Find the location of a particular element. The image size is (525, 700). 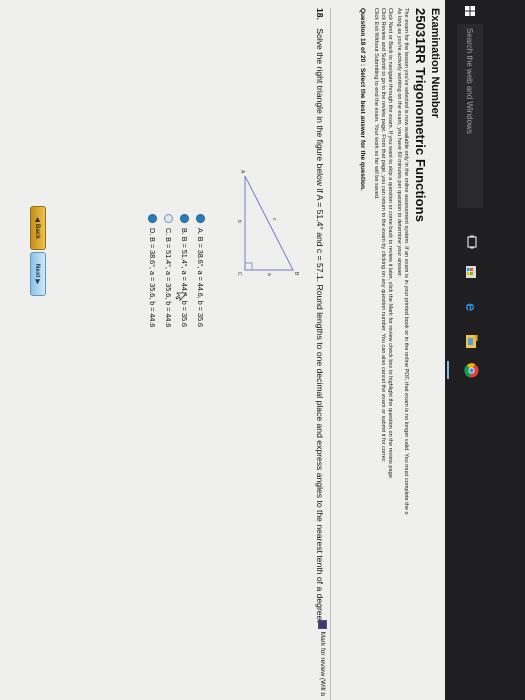

svg-text: e is located at coordinates (472, 307).